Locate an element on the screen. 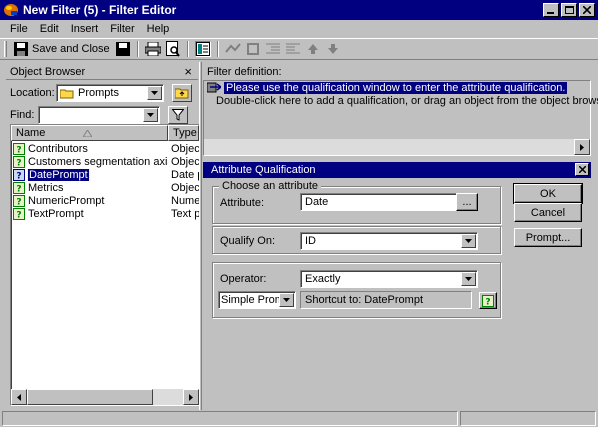 The height and width of the screenshot is (427, 598). column-header-type: Type is located at coordinates (183, 133).